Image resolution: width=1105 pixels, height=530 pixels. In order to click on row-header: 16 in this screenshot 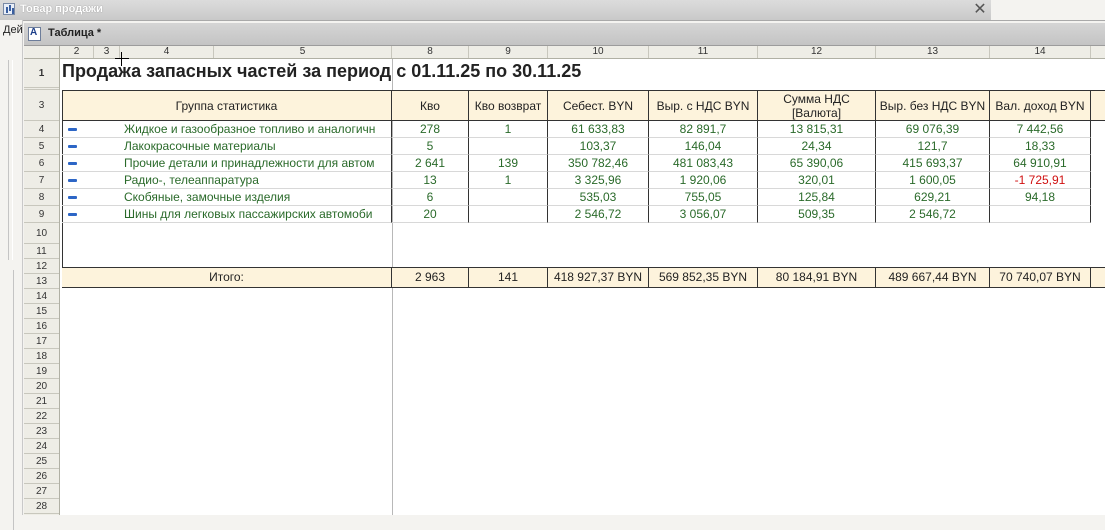, I will do `click(41, 326)`.